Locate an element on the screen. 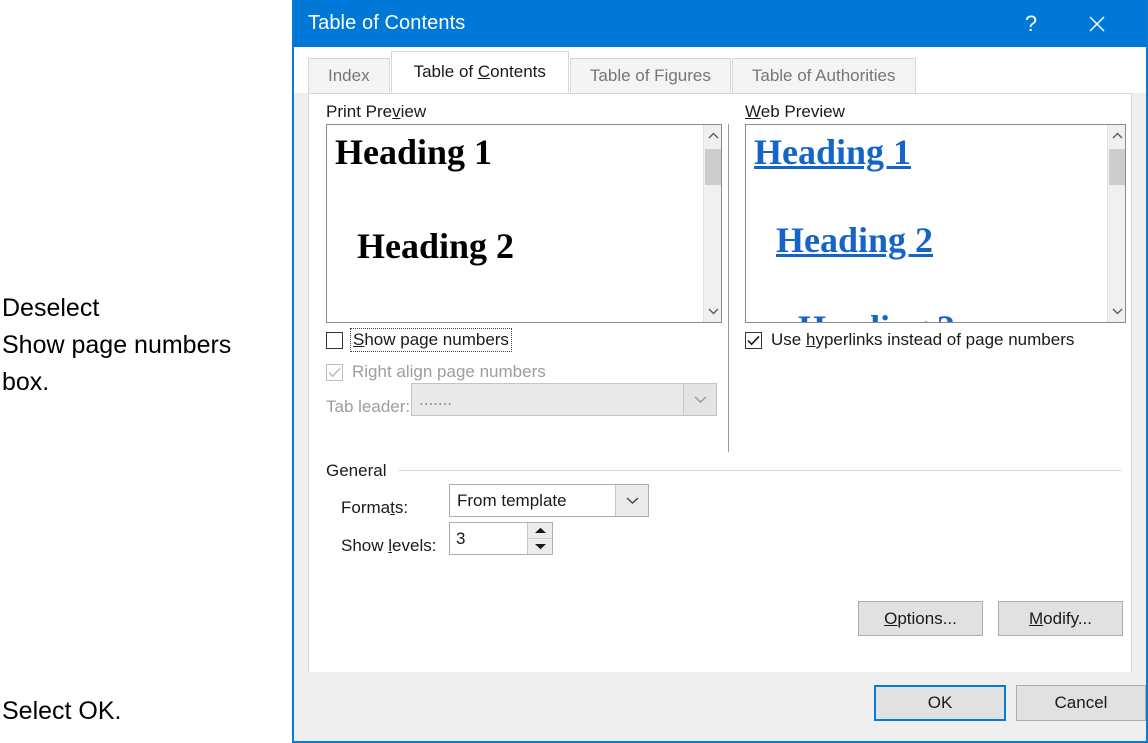 This screenshot has width=1148, height=743. dialog-footer: OK Cancel is located at coordinates (720, 706).